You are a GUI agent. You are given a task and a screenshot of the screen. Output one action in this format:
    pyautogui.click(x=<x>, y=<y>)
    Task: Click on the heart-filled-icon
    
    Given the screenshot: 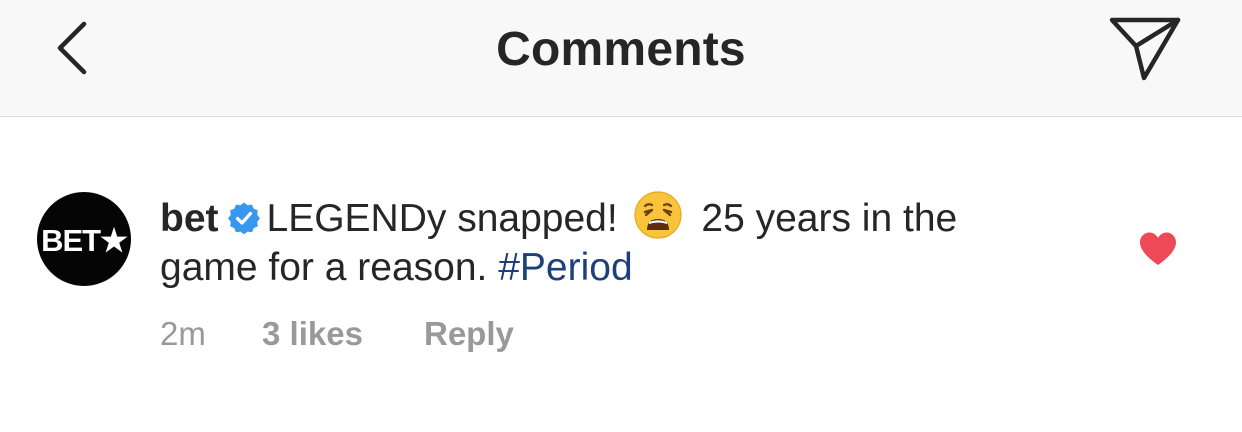 What is the action you would take?
    pyautogui.click(x=1158, y=248)
    